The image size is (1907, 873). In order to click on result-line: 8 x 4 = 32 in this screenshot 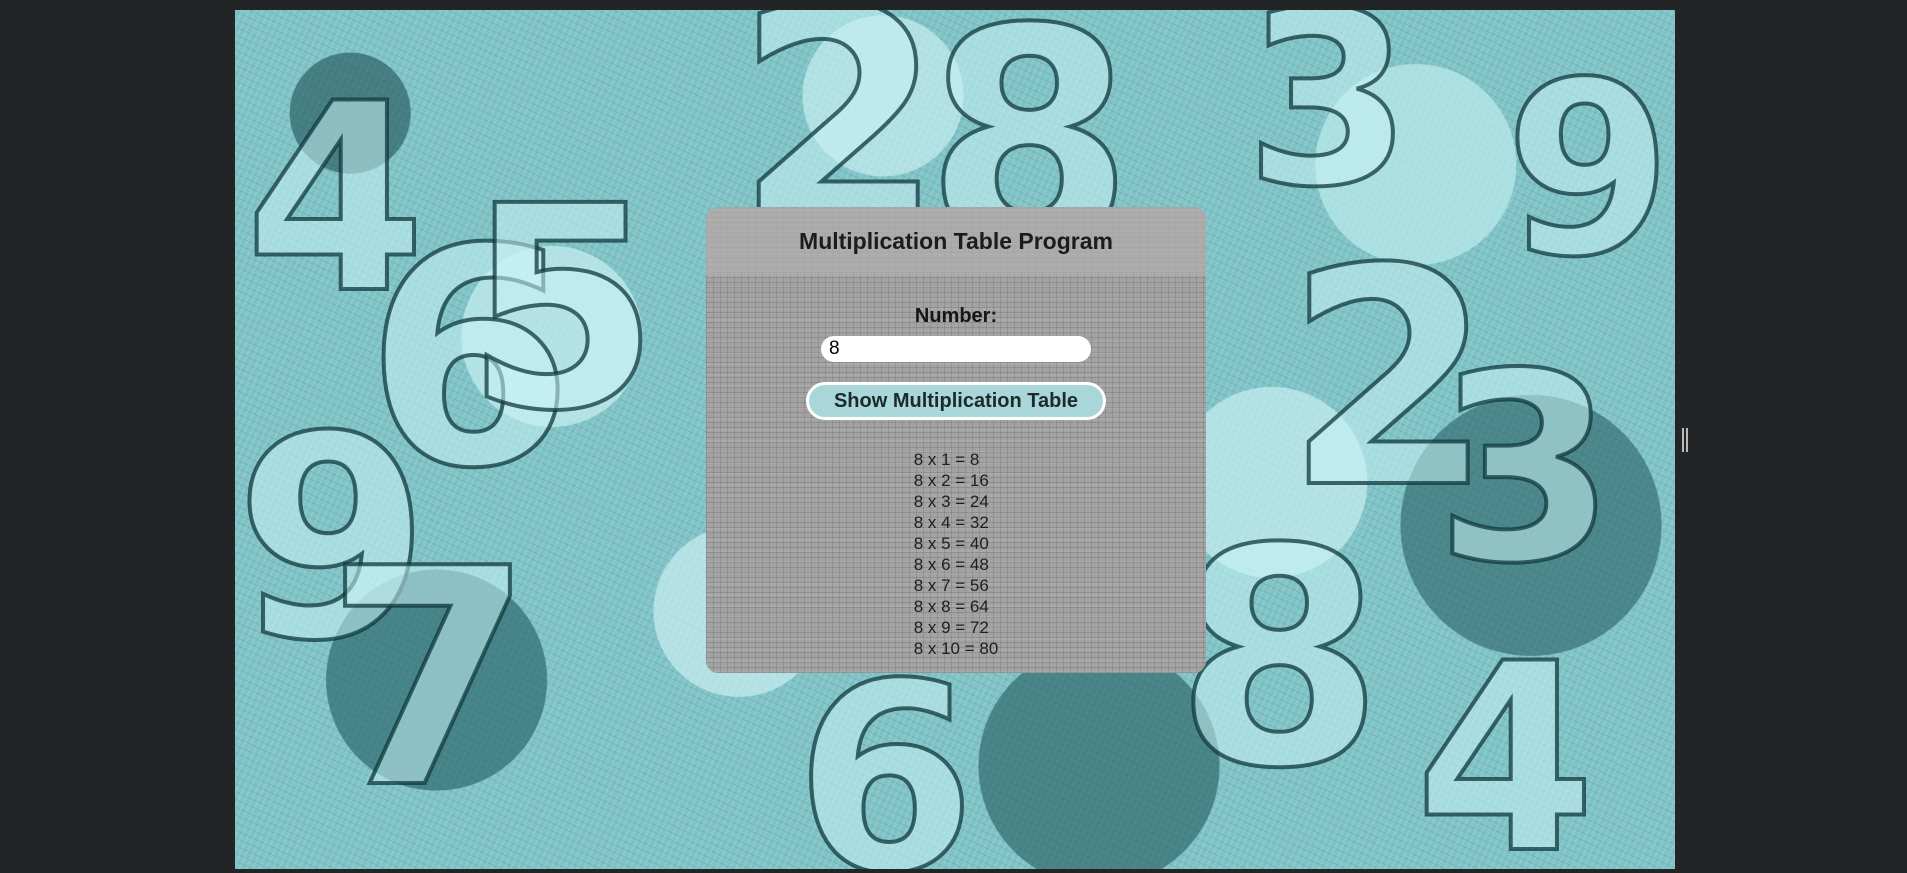, I will do `click(951, 522)`.